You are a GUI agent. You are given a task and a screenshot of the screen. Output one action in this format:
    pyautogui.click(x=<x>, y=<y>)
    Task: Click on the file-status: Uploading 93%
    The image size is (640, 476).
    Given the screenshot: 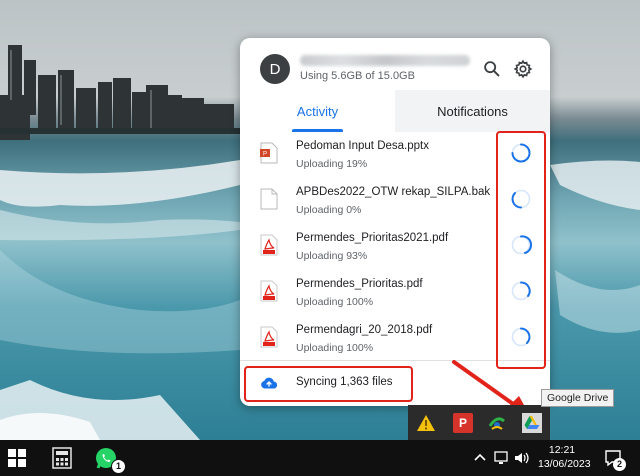 What is the action you would take?
    pyautogui.click(x=332, y=256)
    